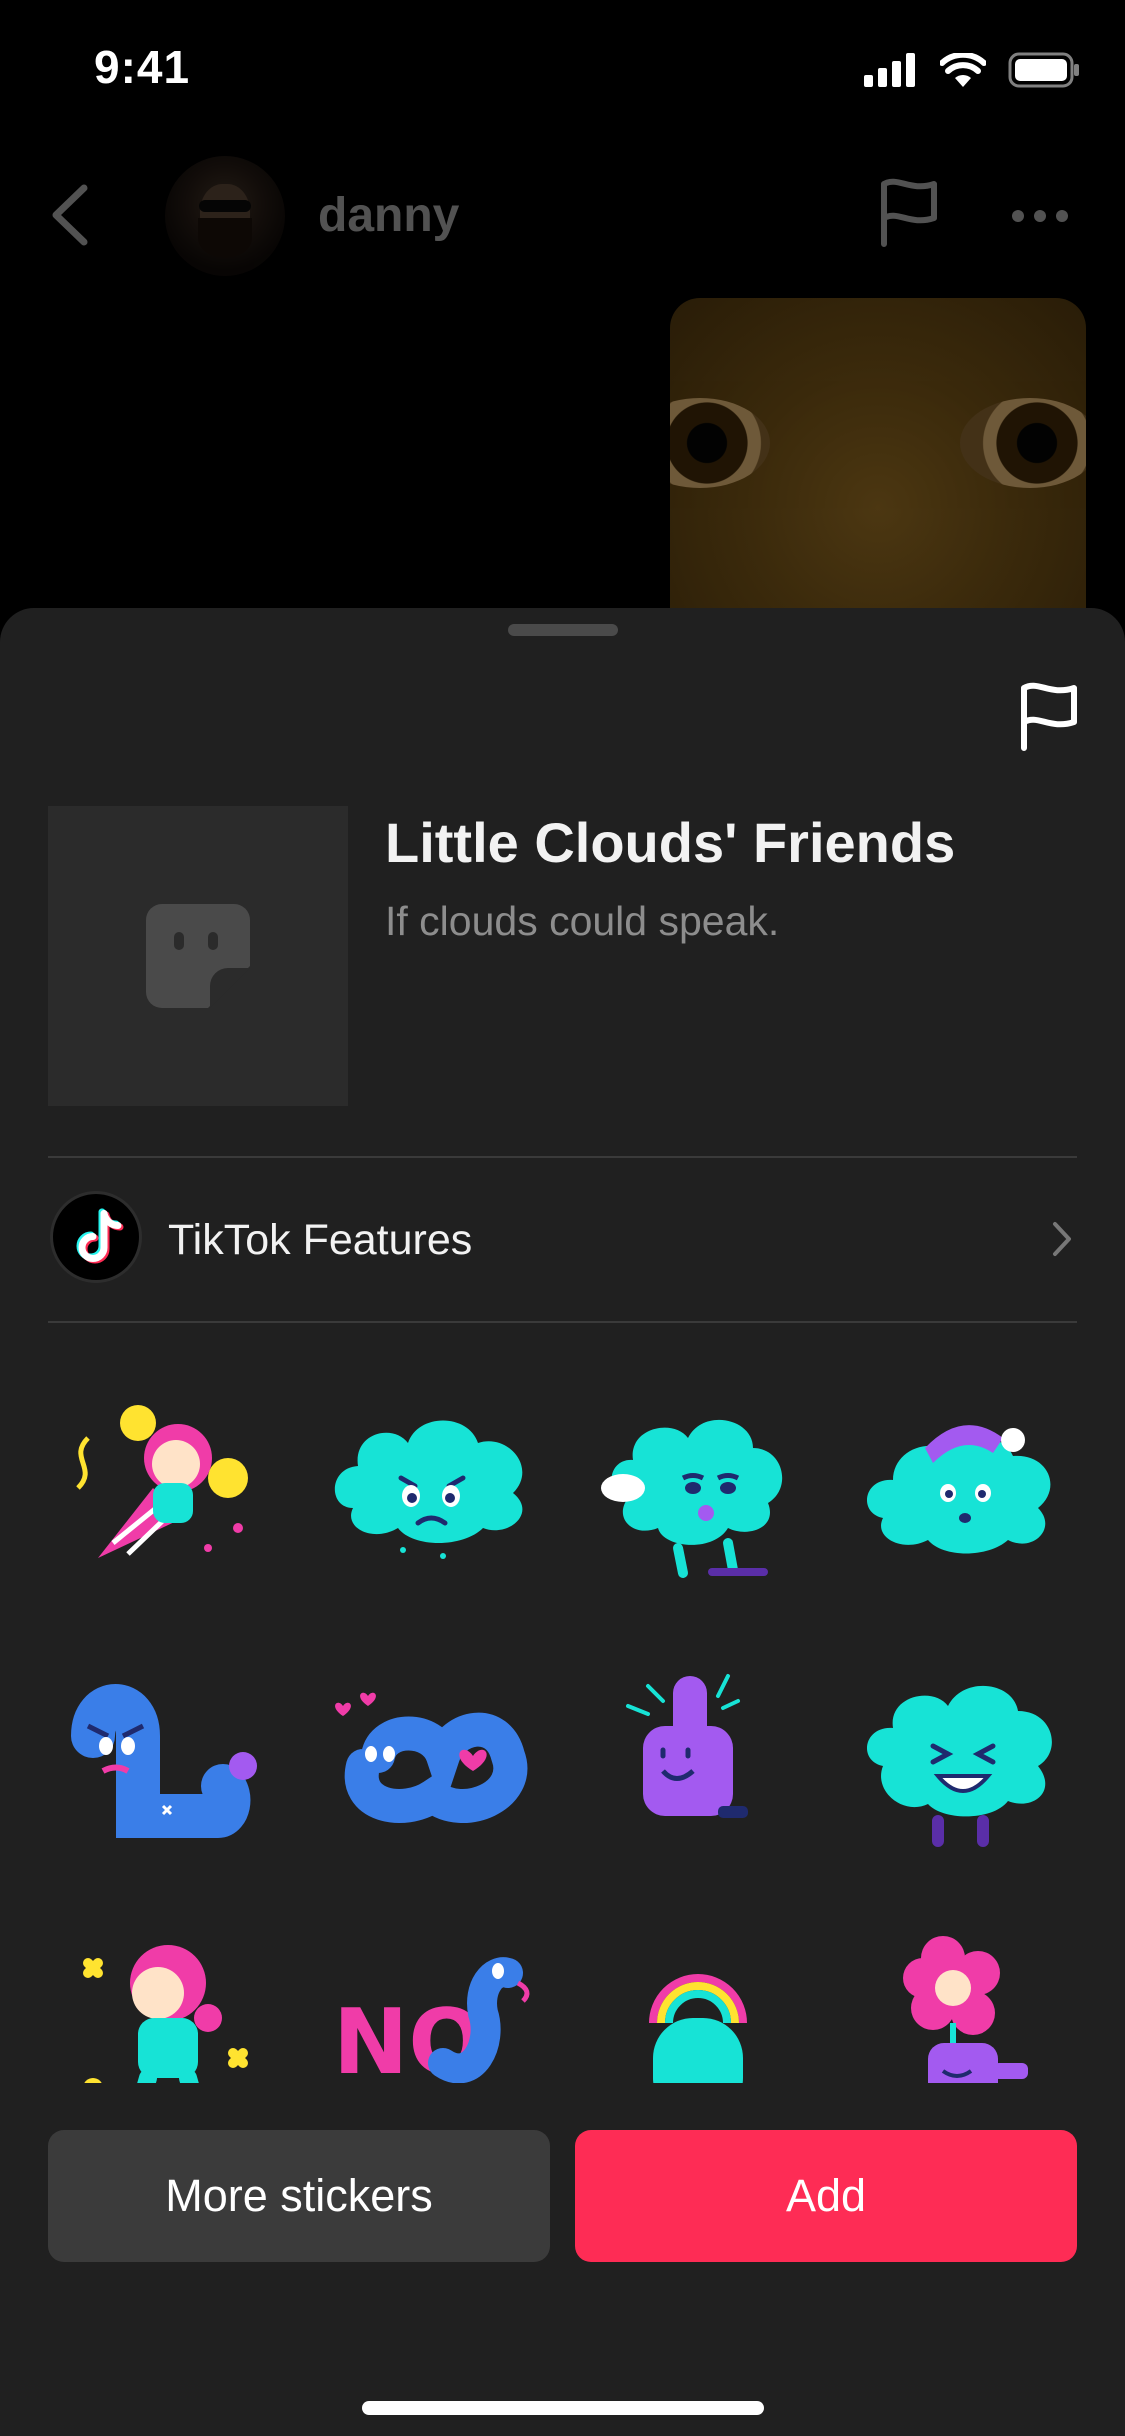  I want to click on sheet-grabber, so click(563, 630).